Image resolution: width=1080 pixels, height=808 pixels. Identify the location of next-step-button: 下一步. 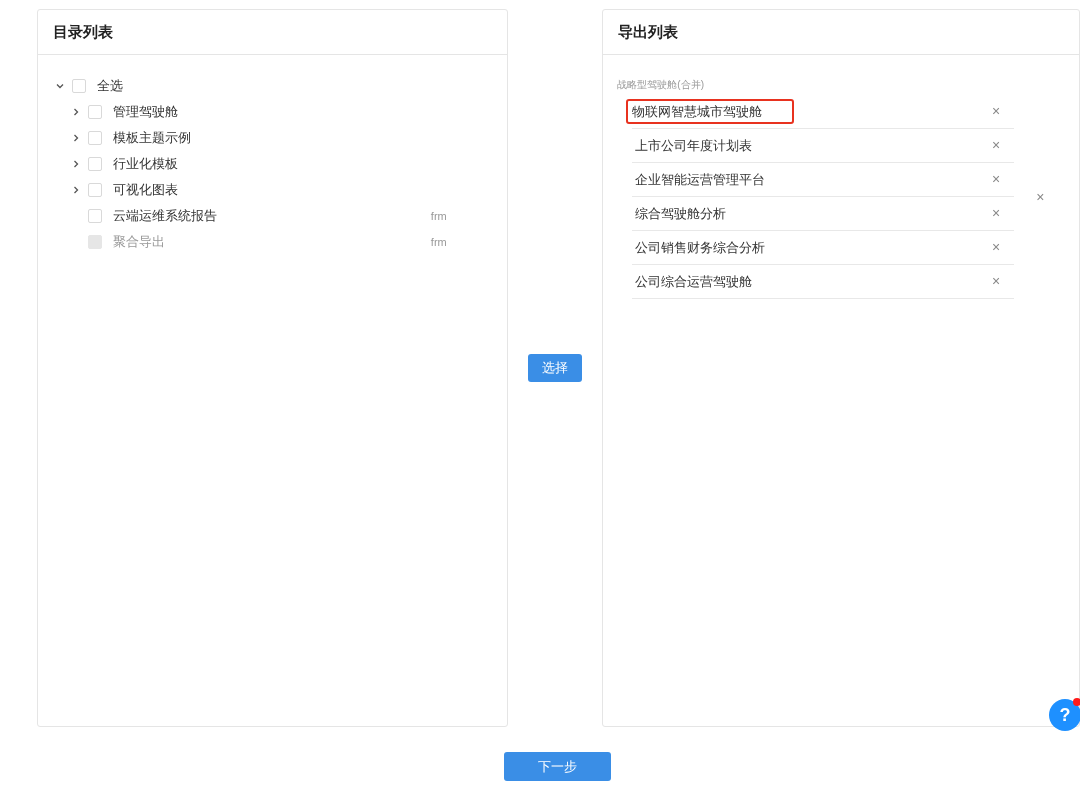
(557, 766).